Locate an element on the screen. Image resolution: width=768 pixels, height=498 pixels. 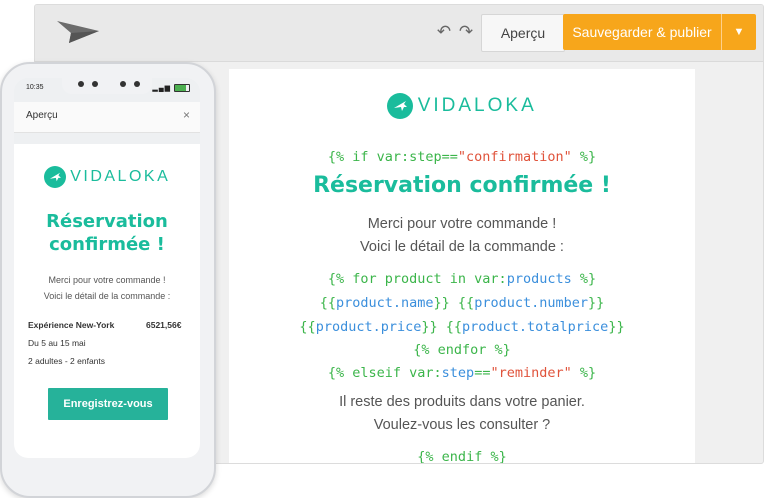
phone-brand-logo: VIDALOKA is located at coordinates (107, 177).